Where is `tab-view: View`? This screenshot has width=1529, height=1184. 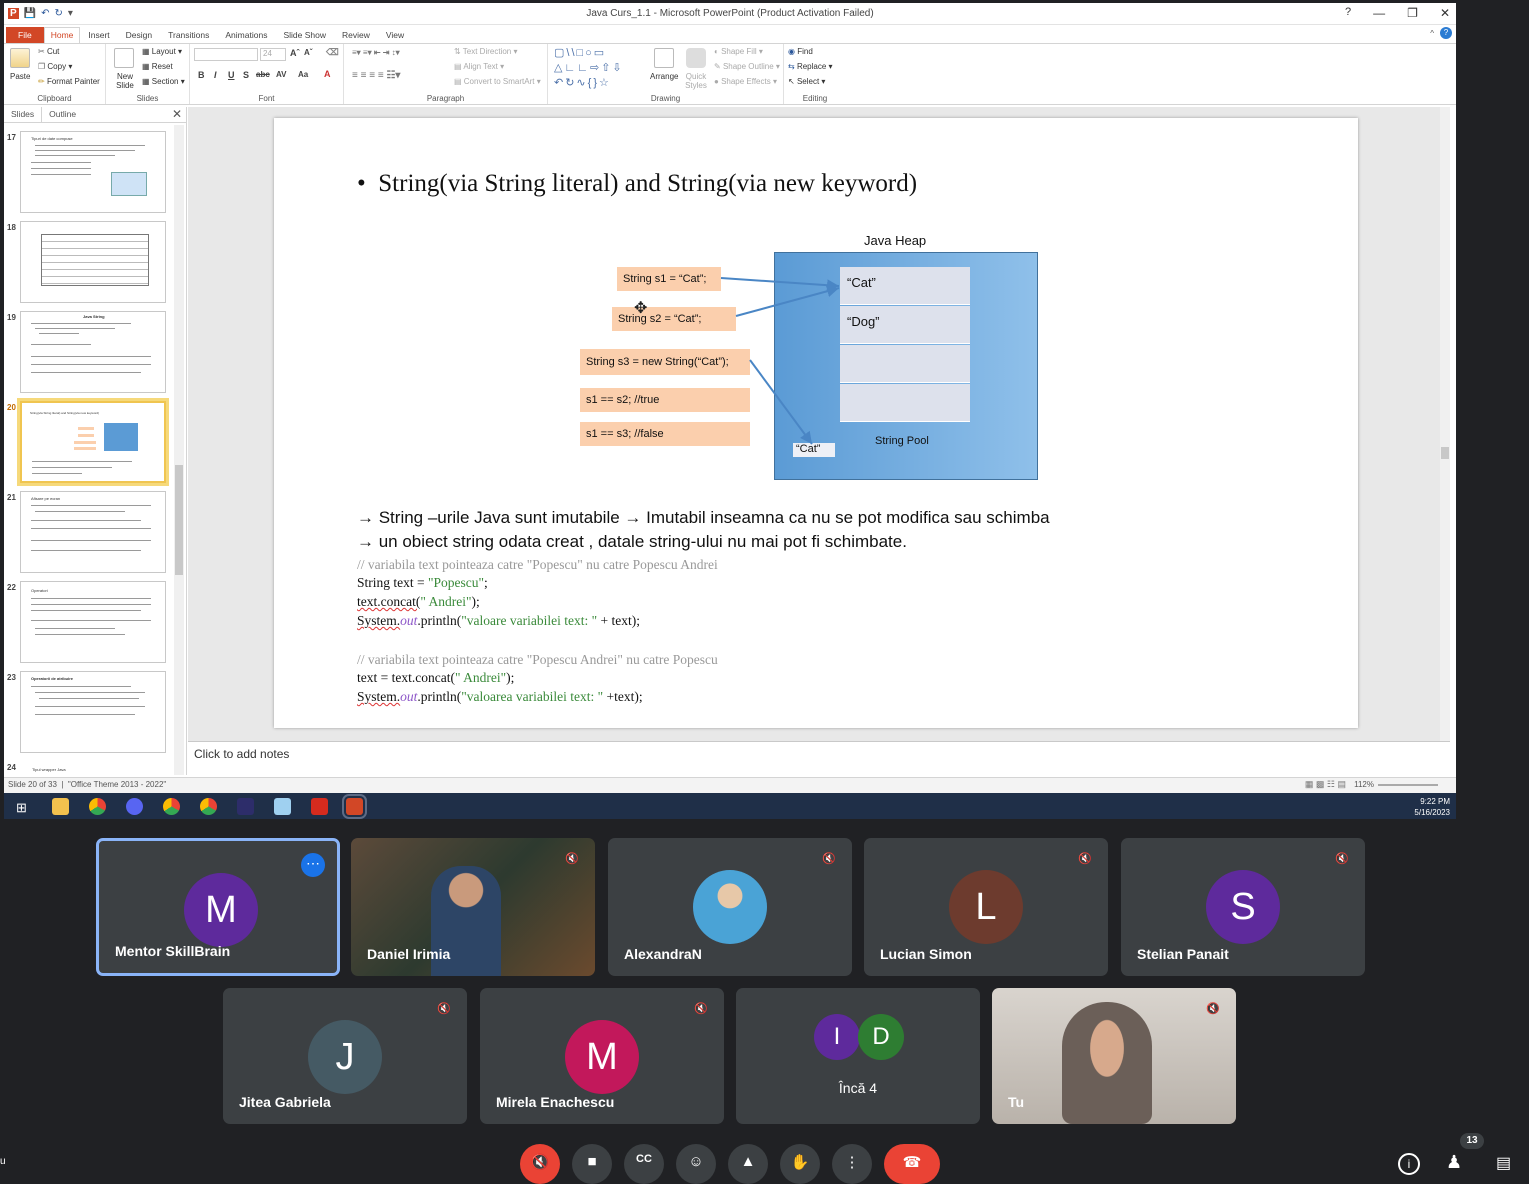 tab-view: View is located at coordinates (395, 36).